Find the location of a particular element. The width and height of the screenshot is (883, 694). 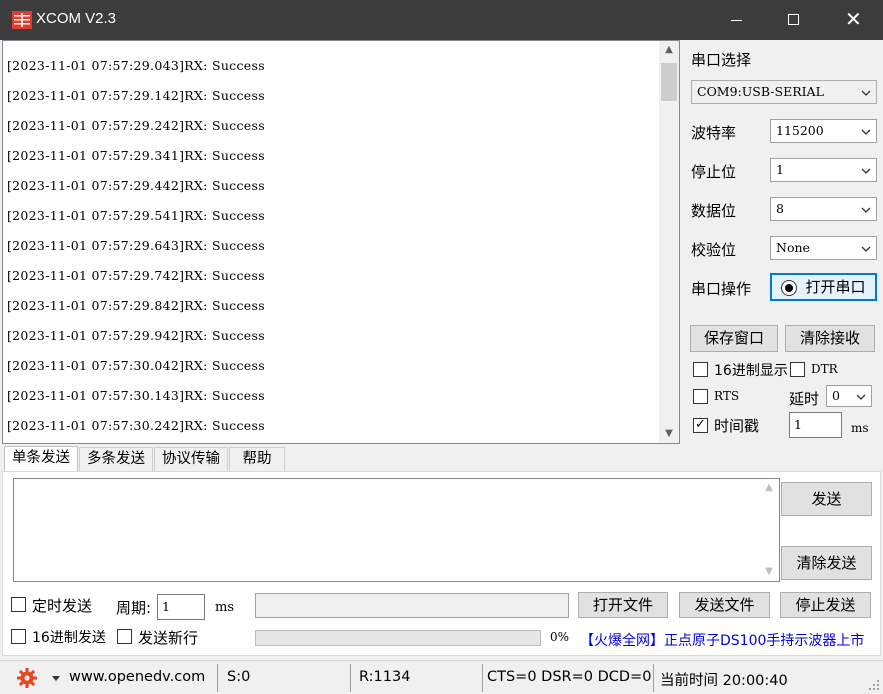

send-textarea is located at coordinates (396, 530).